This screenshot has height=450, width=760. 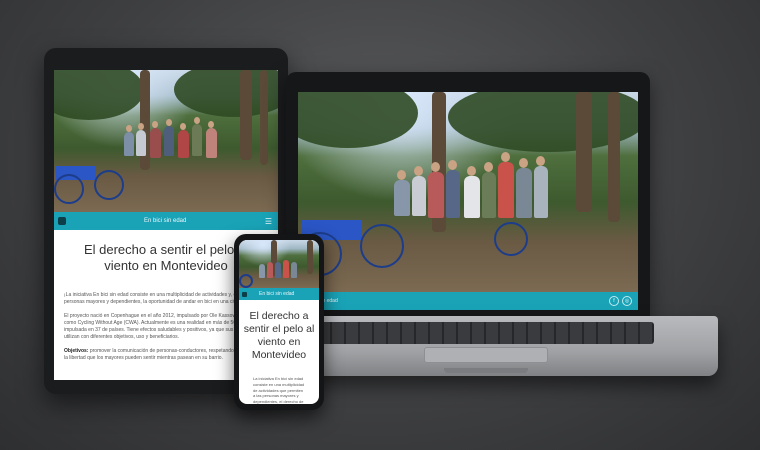 I want to click on objective-label: Objetivos:, so click(x=76, y=350).